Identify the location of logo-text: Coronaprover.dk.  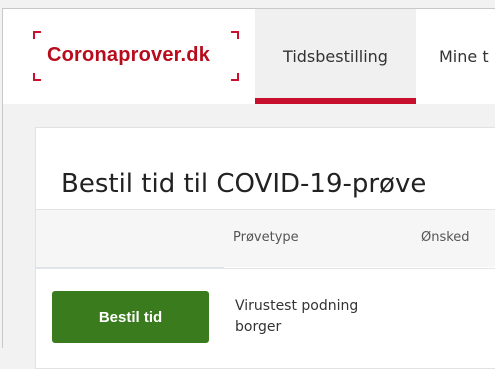
(129, 55).